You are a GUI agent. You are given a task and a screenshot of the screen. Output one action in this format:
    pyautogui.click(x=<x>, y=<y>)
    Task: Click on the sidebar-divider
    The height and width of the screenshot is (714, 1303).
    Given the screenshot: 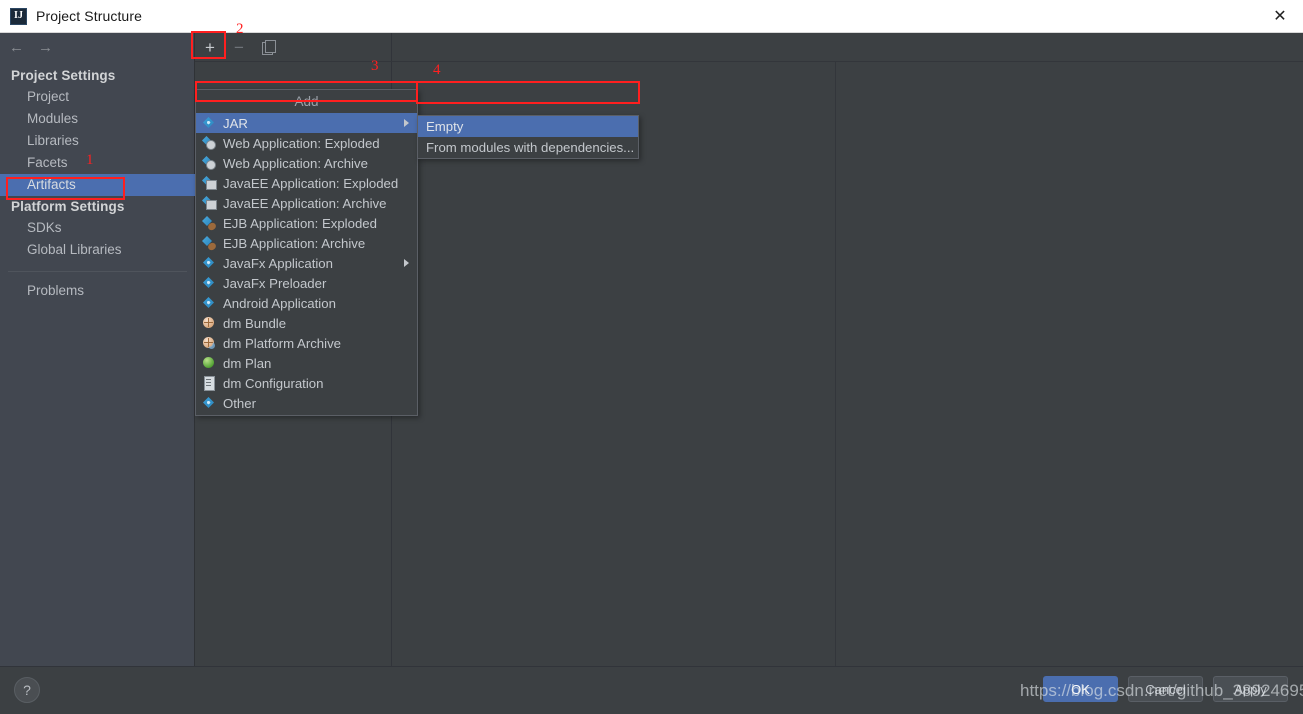 What is the action you would take?
    pyautogui.click(x=97, y=271)
    